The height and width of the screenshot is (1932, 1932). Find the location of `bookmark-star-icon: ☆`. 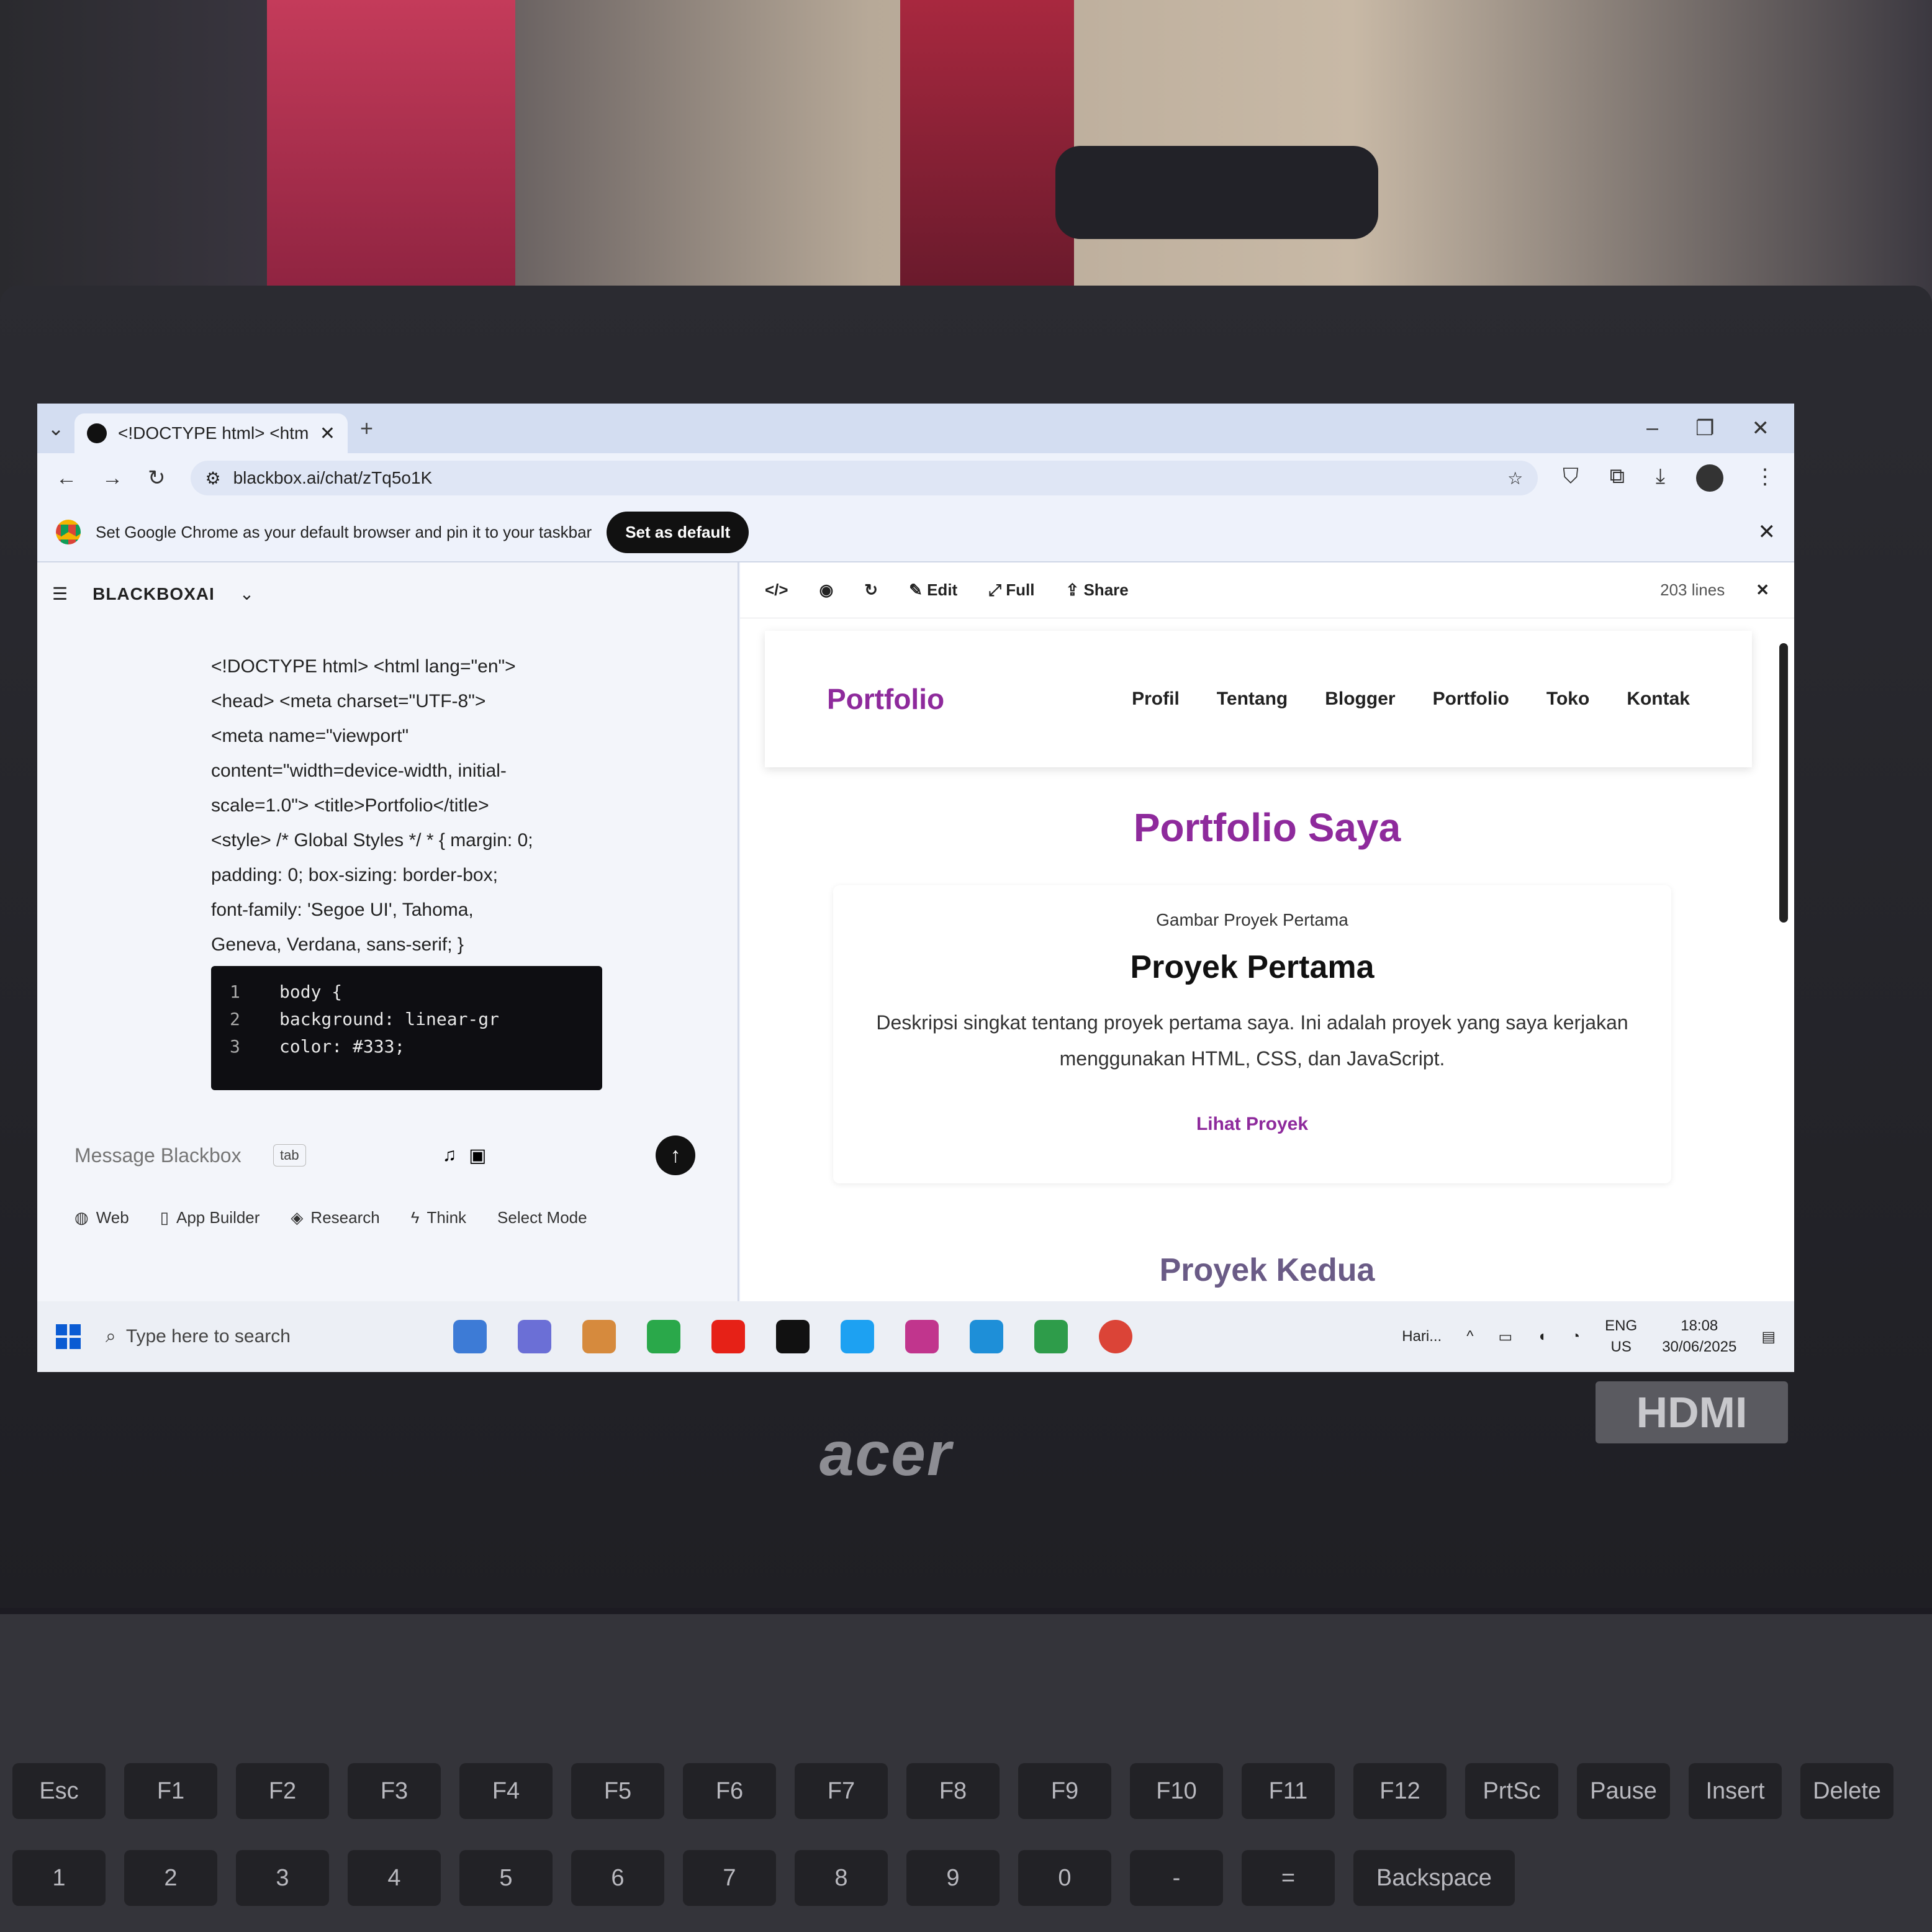

bookmark-star-icon: ☆ is located at coordinates (1515, 478).